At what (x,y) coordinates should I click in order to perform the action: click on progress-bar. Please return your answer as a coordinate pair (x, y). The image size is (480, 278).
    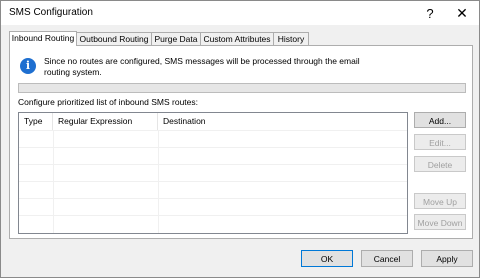
    Looking at the image, I should click on (242, 88).